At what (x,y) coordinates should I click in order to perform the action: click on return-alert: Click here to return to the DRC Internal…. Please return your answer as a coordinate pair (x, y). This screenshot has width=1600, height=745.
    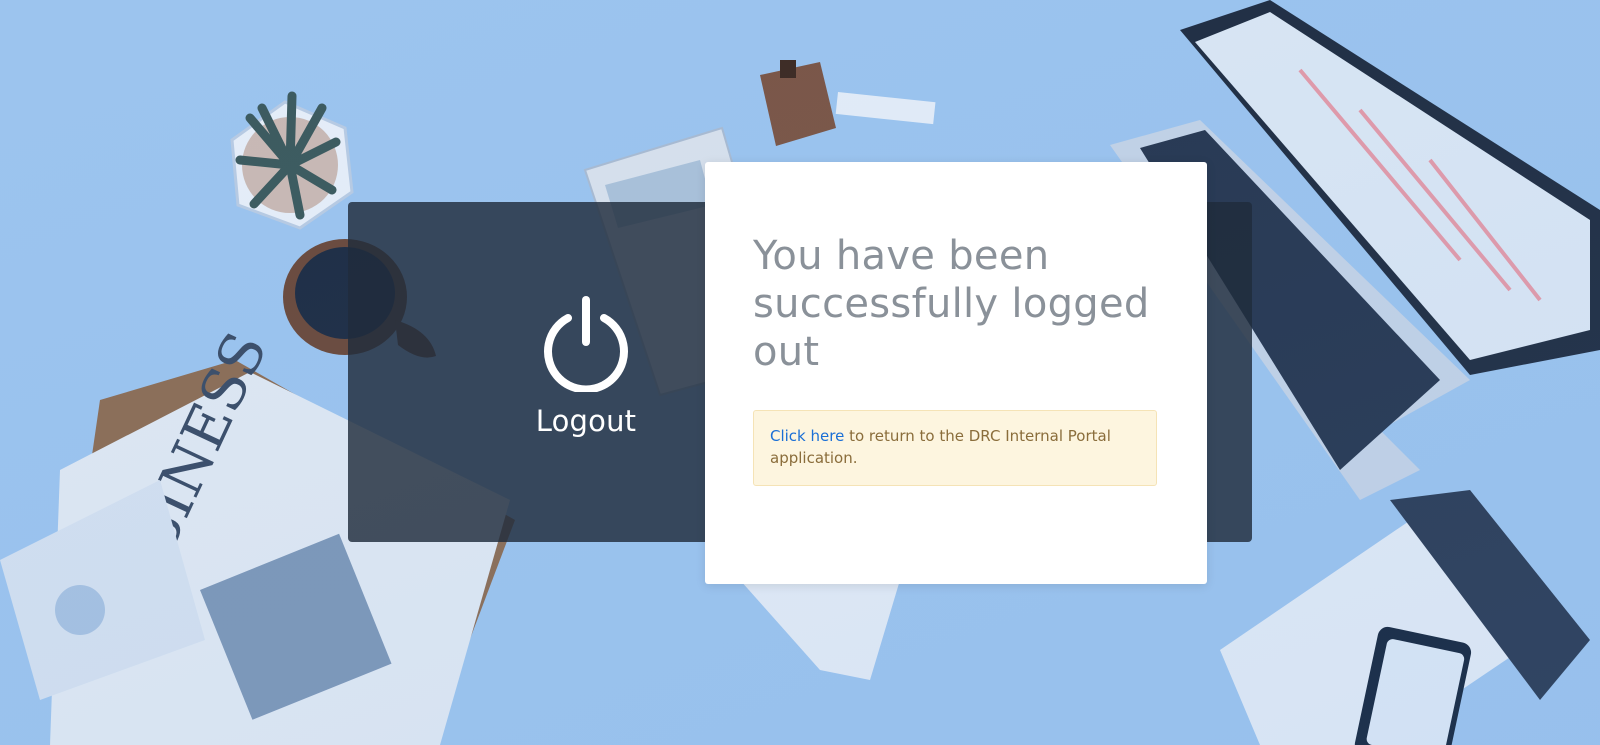
    Looking at the image, I should click on (955, 448).